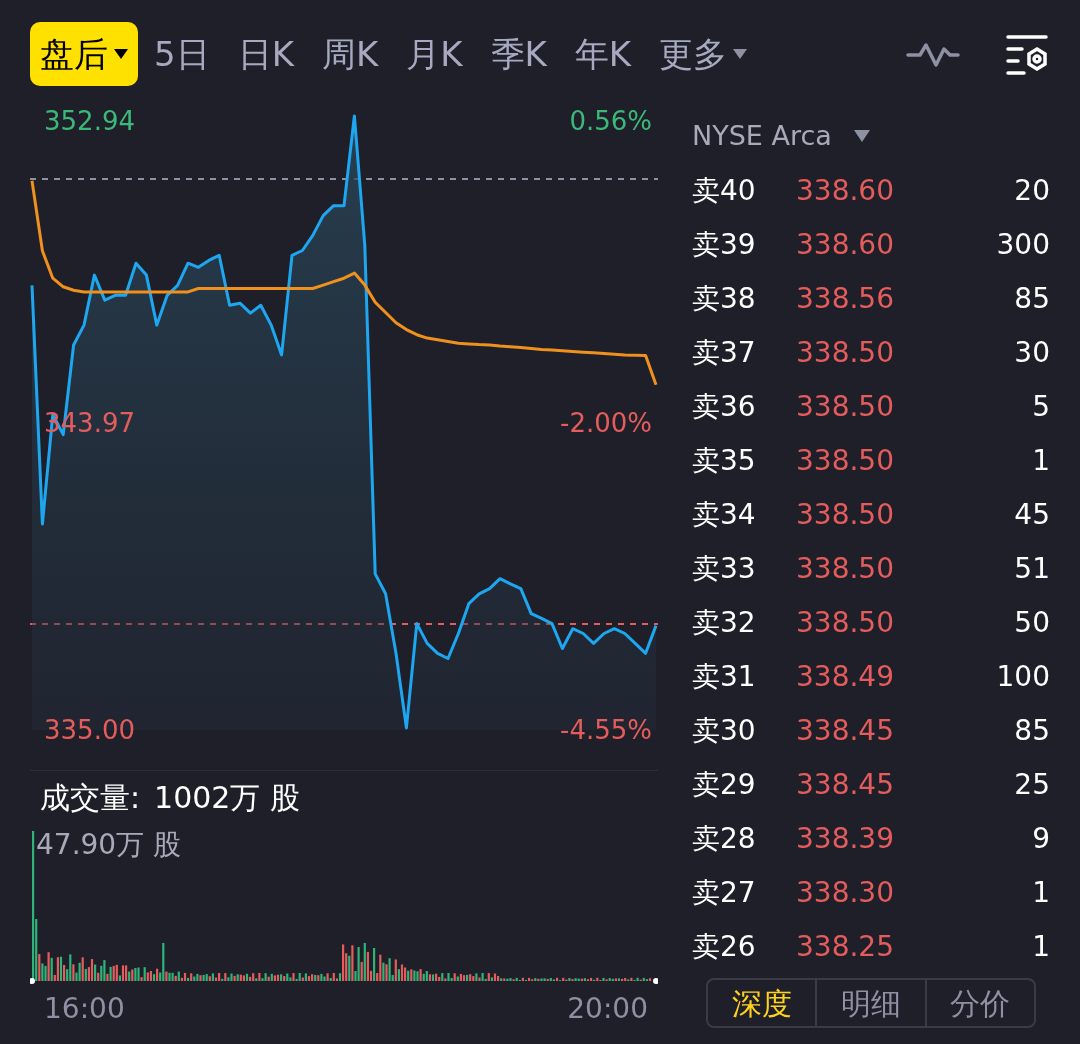  I want to click on ask-size: 51, so click(1032, 569).